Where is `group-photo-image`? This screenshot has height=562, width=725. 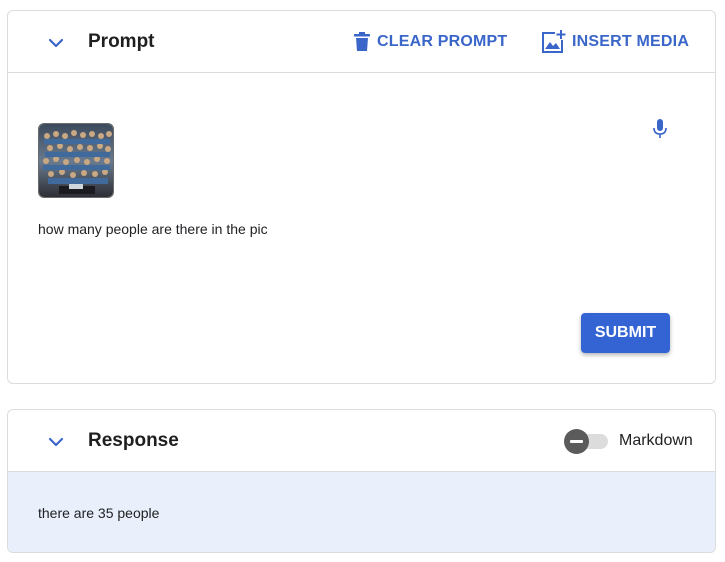
group-photo-image is located at coordinates (76, 160).